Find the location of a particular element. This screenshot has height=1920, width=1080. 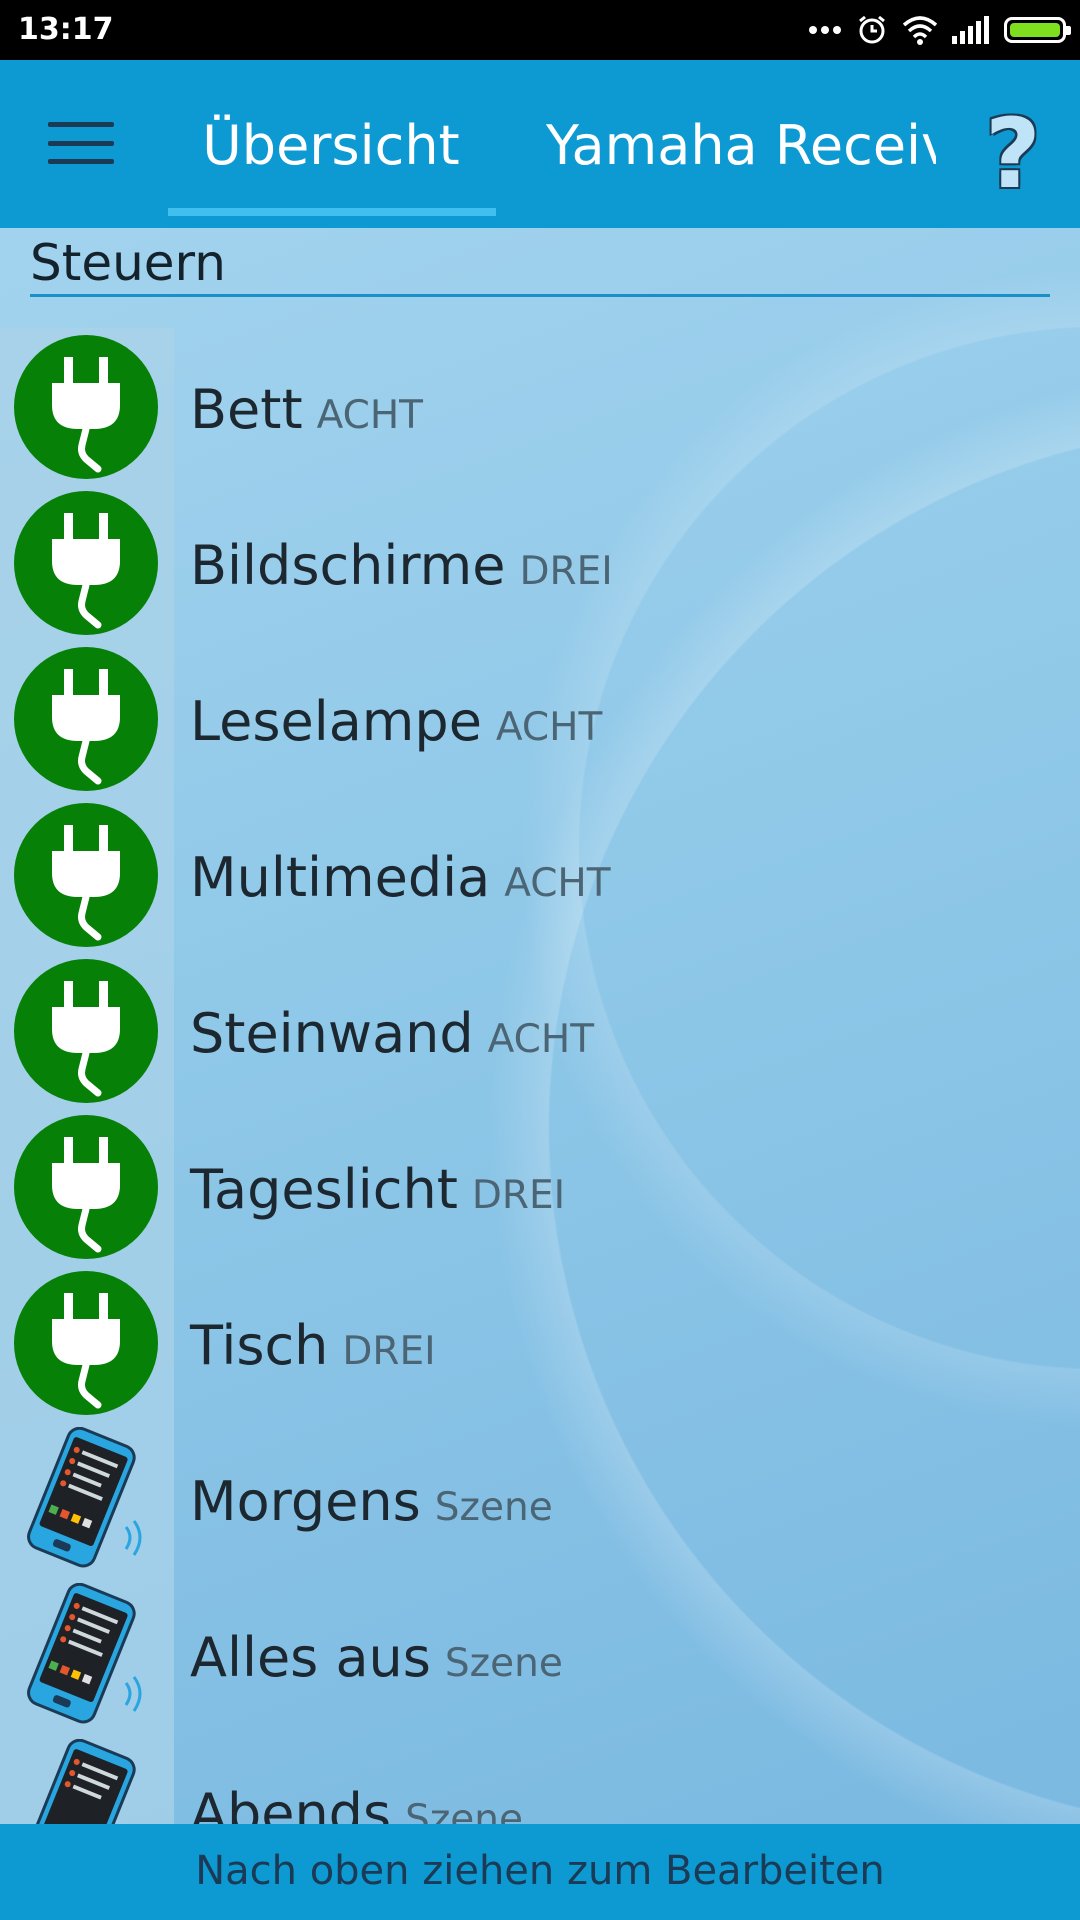

item-label: Abends Szene is located at coordinates (357, 1803).